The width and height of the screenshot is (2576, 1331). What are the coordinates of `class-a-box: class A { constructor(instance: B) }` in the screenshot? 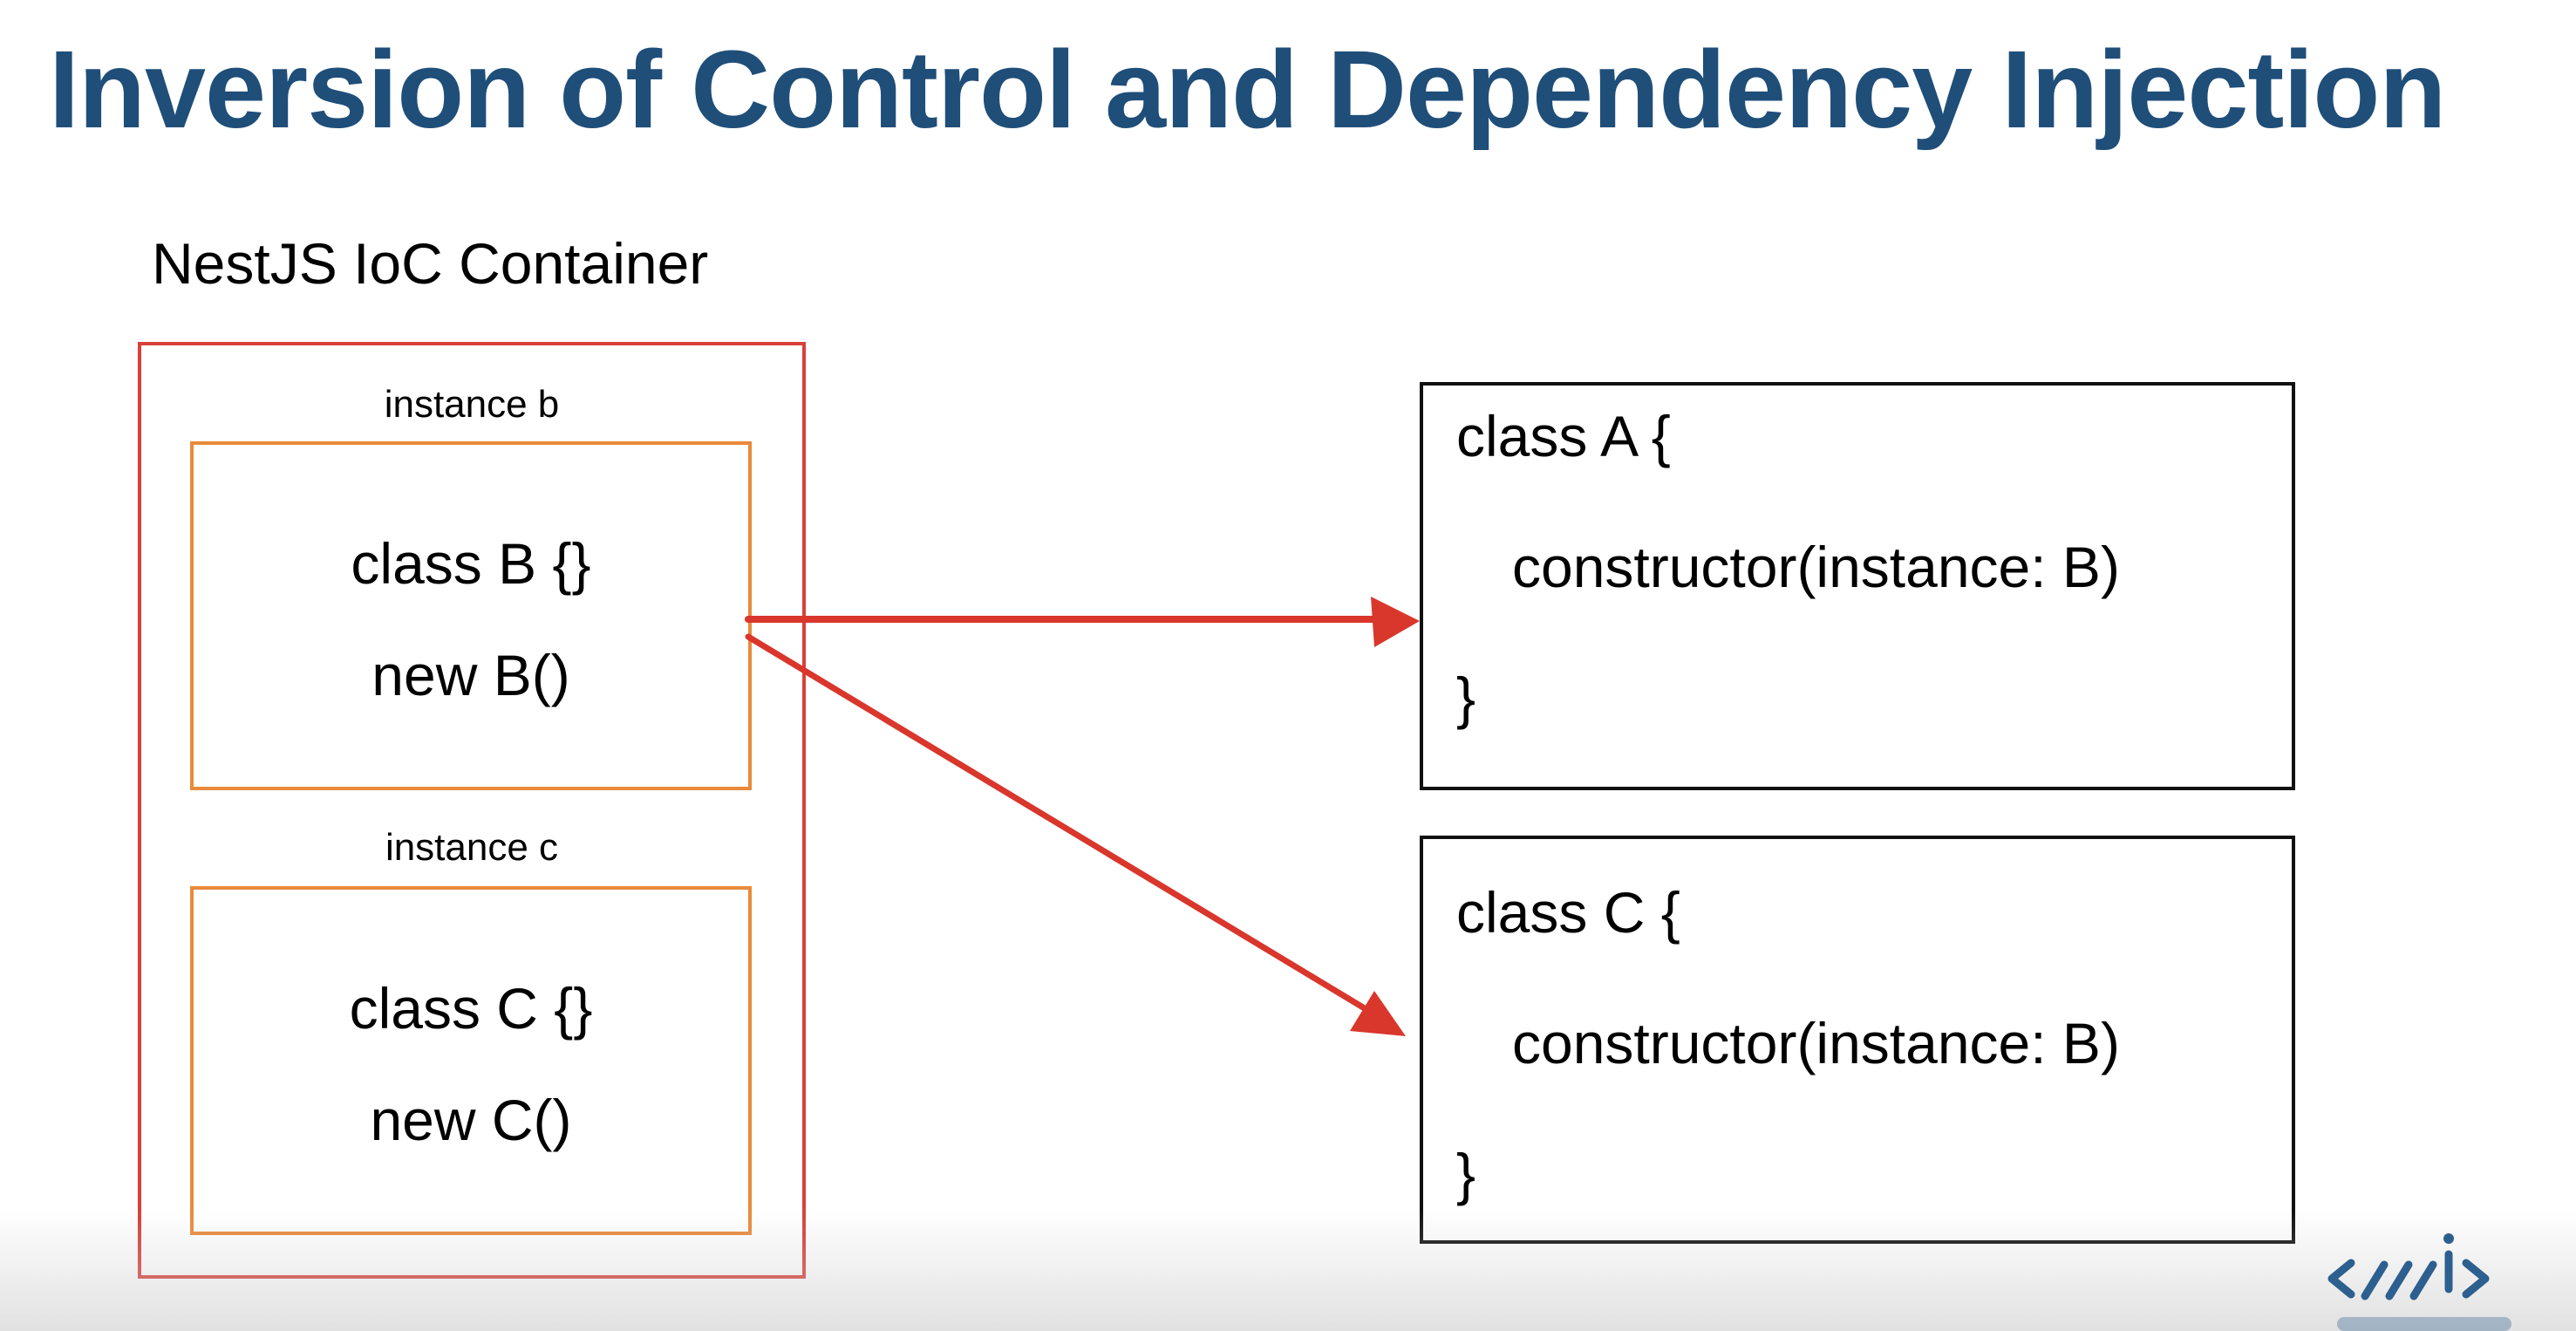 It's located at (1858, 586).